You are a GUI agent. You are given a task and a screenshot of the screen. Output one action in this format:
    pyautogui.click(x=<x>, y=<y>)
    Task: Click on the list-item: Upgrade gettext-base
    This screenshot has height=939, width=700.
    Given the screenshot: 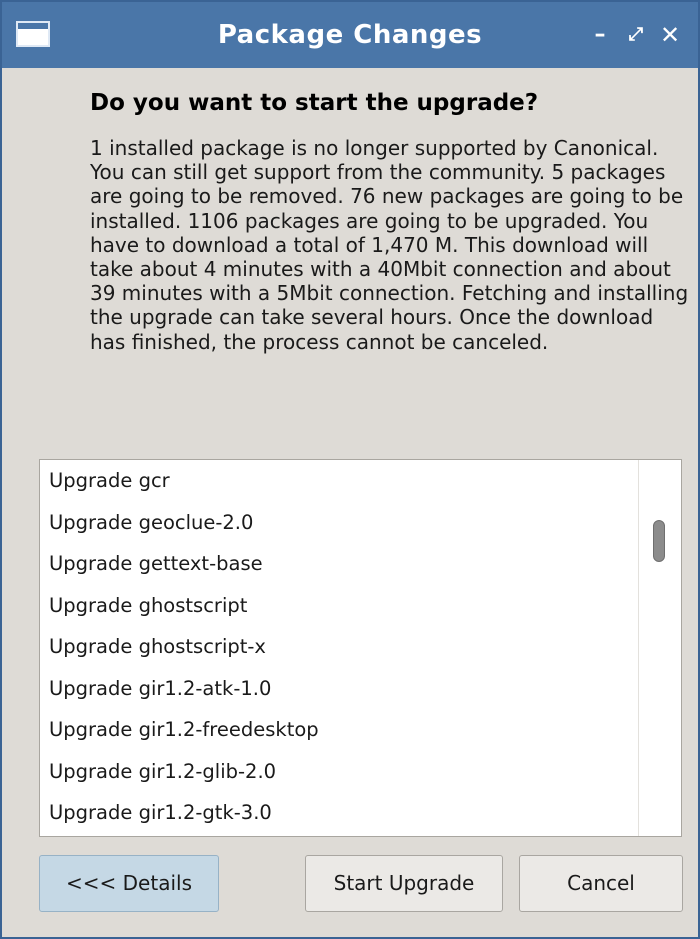 What is the action you would take?
    pyautogui.click(x=339, y=564)
    